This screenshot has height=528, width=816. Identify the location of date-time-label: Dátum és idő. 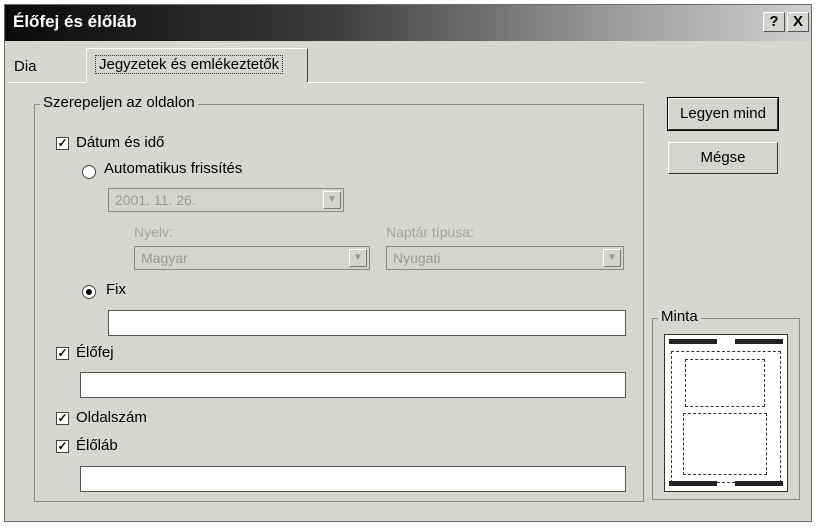
(120, 142).